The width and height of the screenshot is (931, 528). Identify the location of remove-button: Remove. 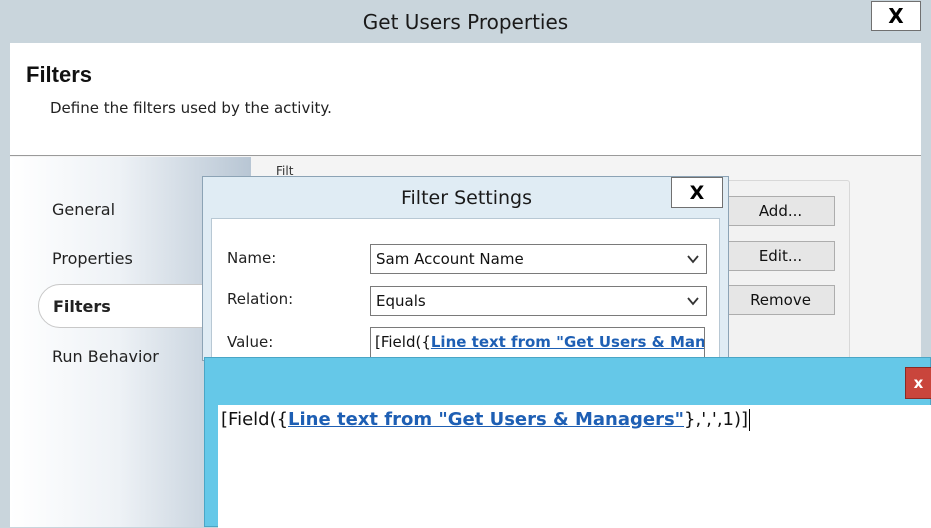
(780, 300).